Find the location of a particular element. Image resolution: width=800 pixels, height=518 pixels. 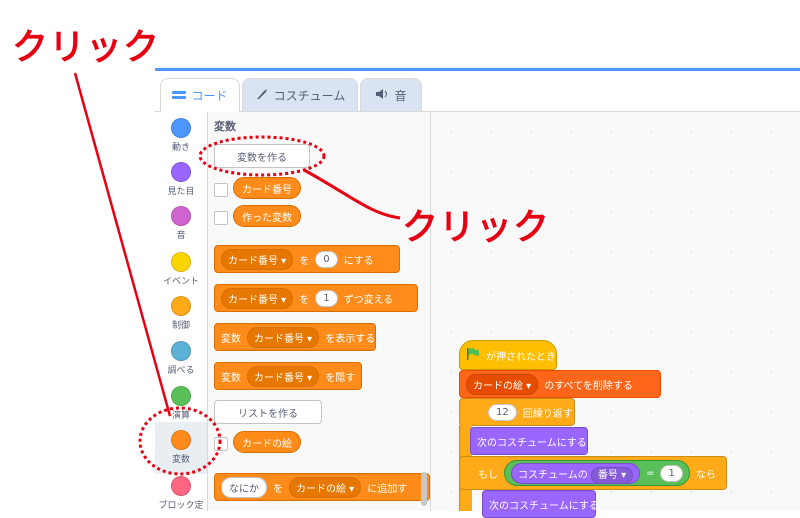

pointer-line-mid is located at coordinates (352, 194).